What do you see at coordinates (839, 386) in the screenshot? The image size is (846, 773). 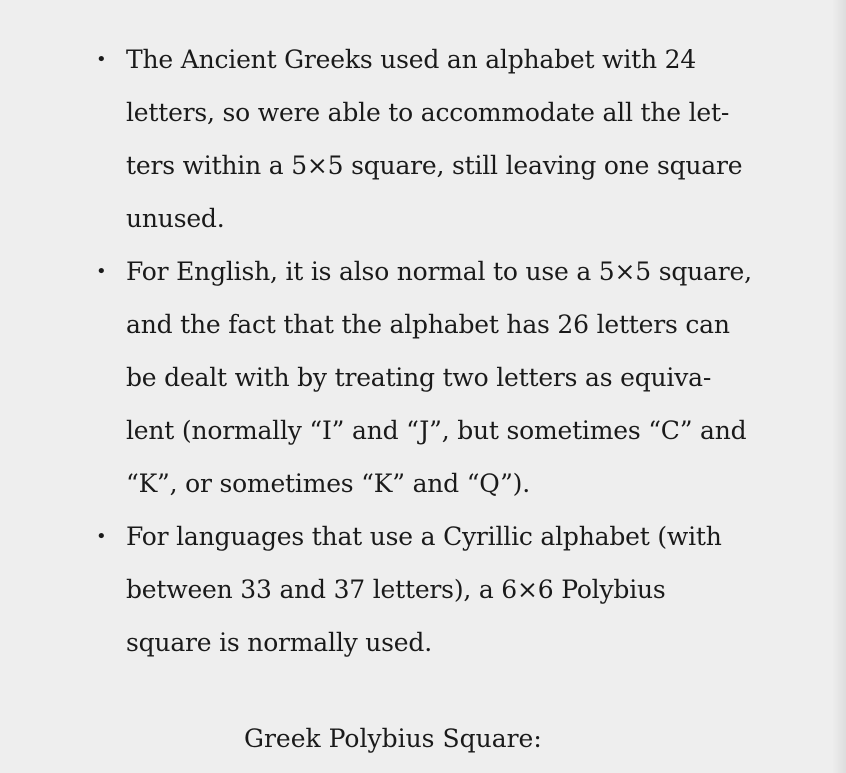 I see `page-edge-shadow` at bounding box center [839, 386].